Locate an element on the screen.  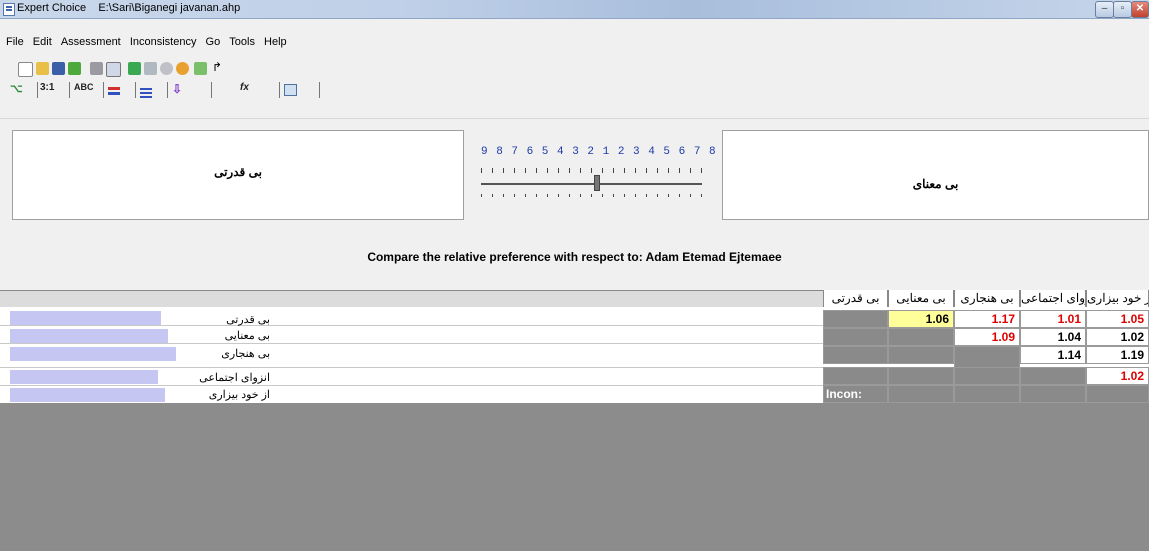
left-comparison-panel: بی قدرتی is located at coordinates (238, 175).